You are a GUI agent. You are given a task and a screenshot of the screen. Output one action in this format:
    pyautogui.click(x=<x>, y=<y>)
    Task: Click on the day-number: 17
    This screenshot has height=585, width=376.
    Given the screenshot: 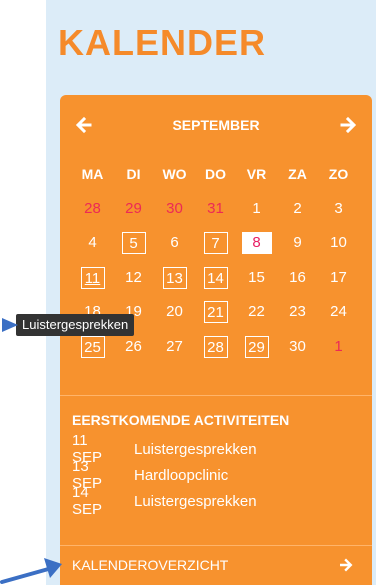 What is the action you would take?
    pyautogui.click(x=338, y=277)
    